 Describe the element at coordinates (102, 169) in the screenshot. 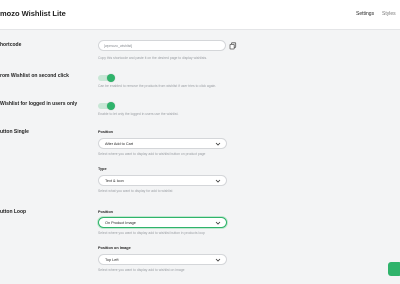

I see `button-single-type-label: Type` at that location.